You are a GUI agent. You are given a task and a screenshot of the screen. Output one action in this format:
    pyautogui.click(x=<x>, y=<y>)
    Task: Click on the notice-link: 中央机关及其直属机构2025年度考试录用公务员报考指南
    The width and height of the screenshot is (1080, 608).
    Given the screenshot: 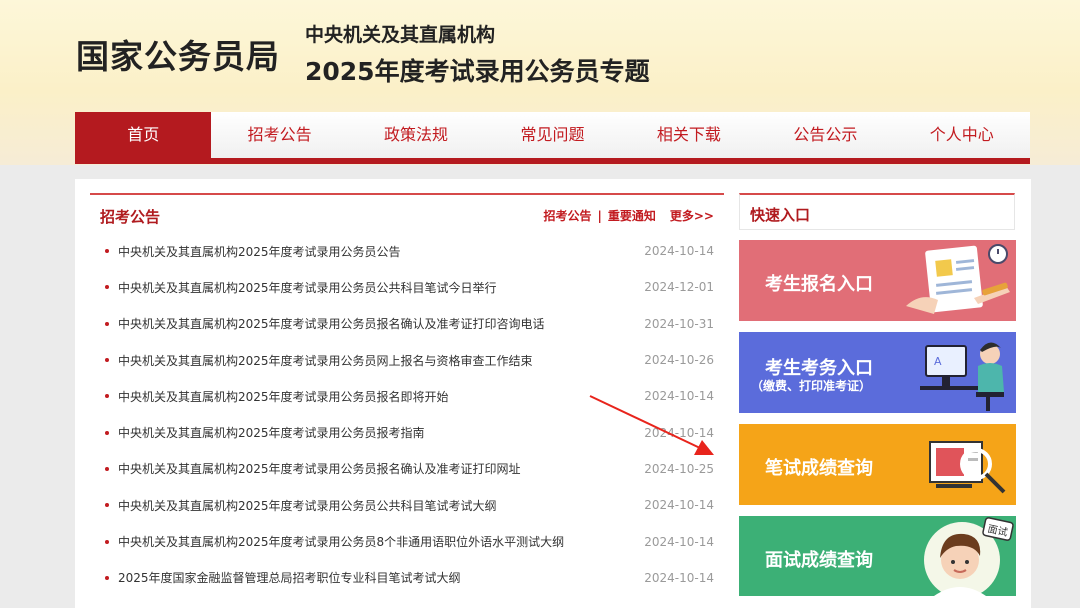 What is the action you would take?
    pyautogui.click(x=381, y=432)
    